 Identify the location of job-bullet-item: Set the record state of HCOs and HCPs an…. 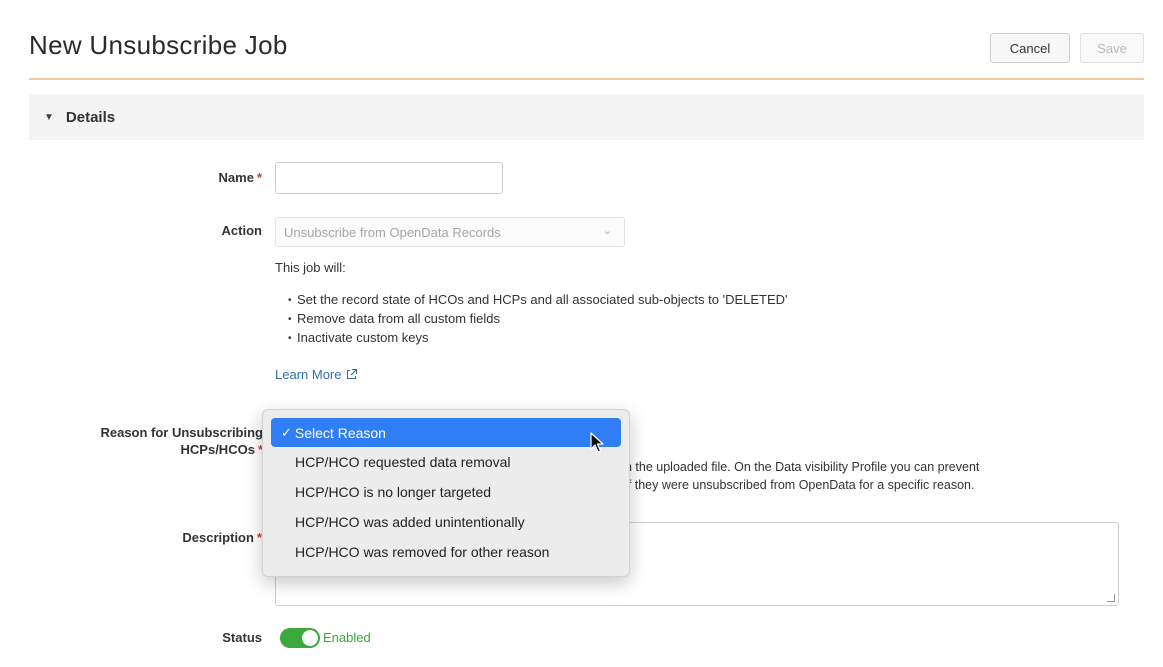
(538, 300).